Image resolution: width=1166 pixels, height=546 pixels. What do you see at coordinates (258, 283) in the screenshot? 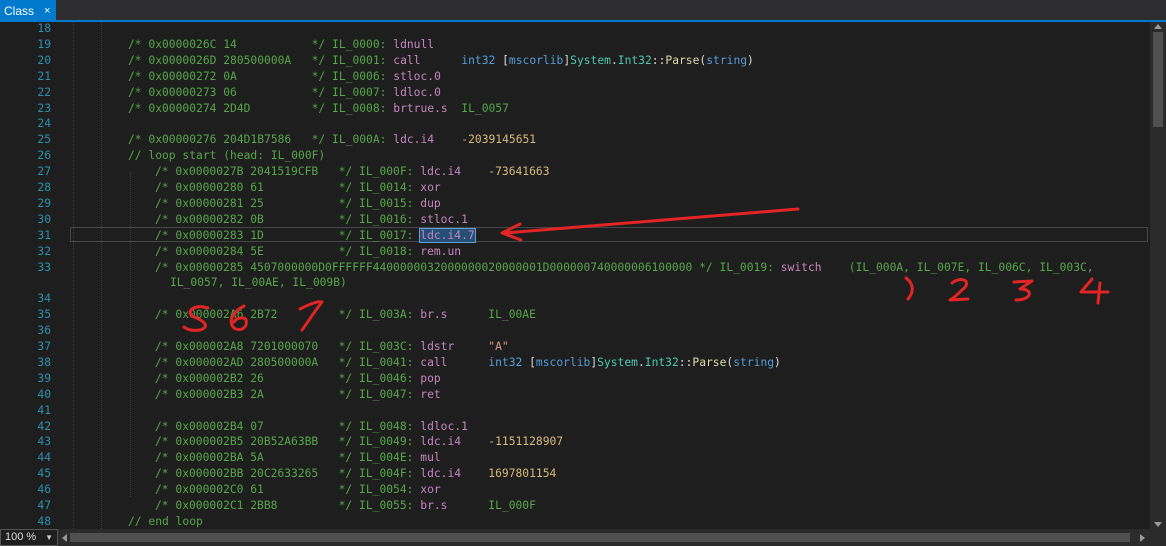
I see `code-token: IL_0057, IL_00AE, IL_009B)` at bounding box center [258, 283].